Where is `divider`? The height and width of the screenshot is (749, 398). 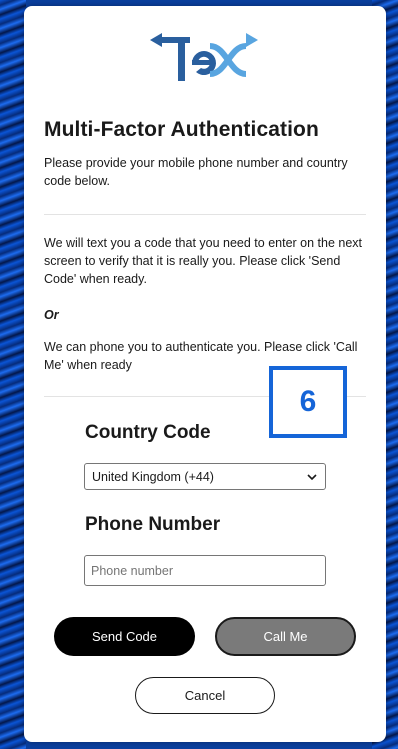
divider is located at coordinates (205, 214).